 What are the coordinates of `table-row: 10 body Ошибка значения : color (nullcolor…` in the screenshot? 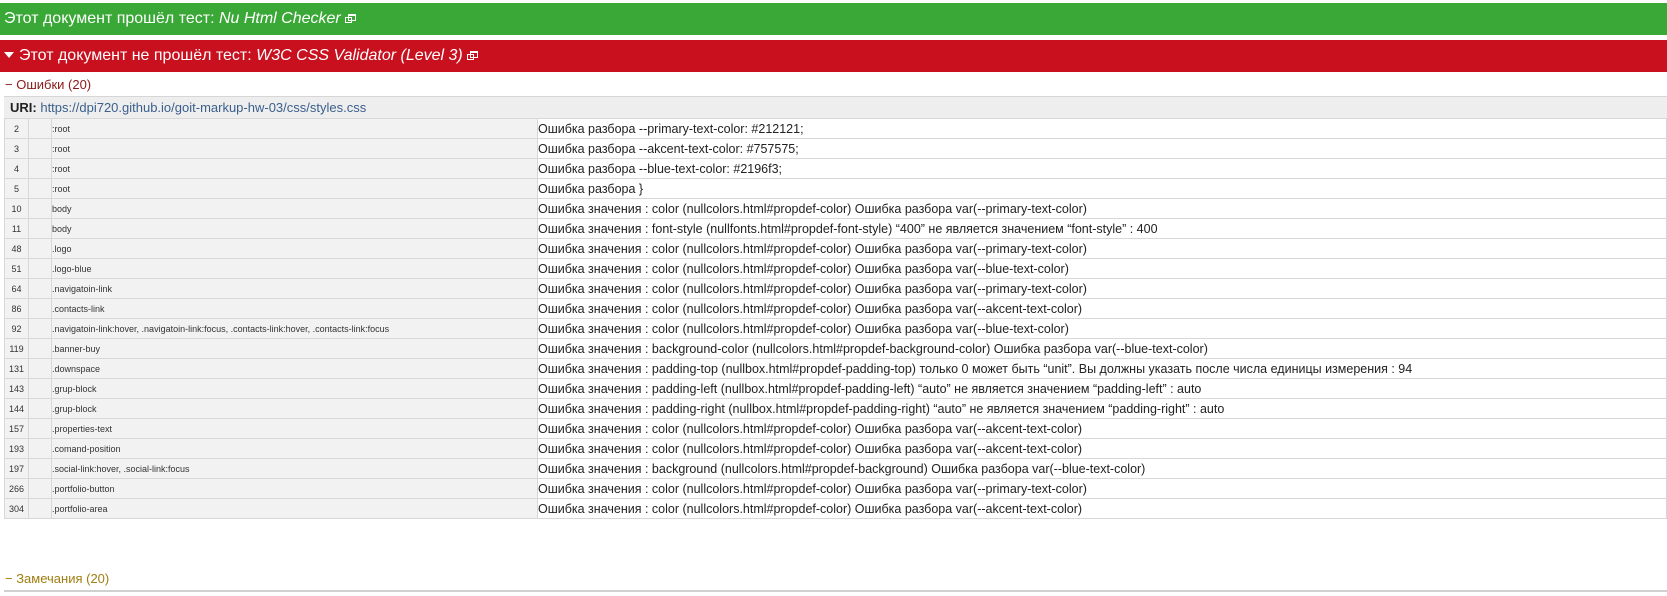 It's located at (835, 208).